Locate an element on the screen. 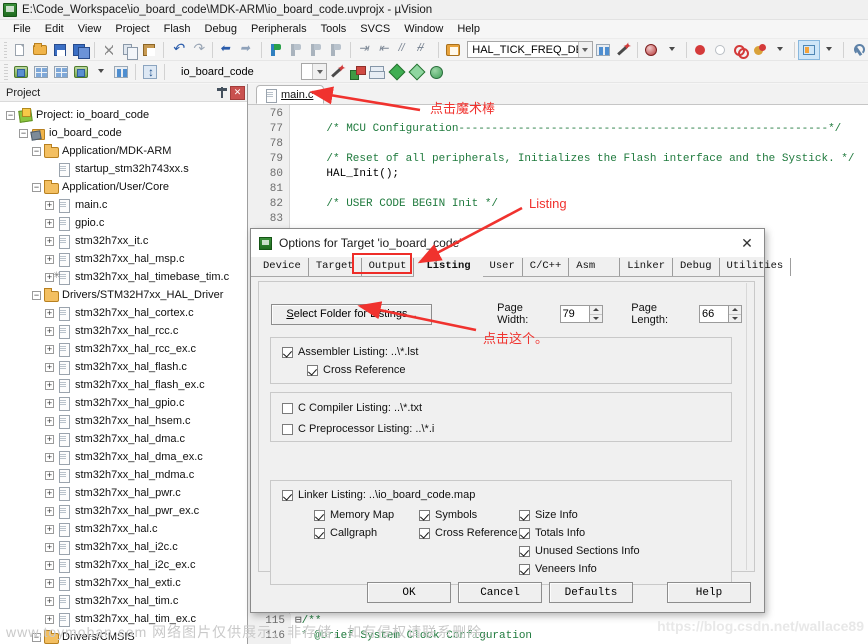 This screenshot has width=868, height=644. translate-icon is located at coordinates (21, 72).